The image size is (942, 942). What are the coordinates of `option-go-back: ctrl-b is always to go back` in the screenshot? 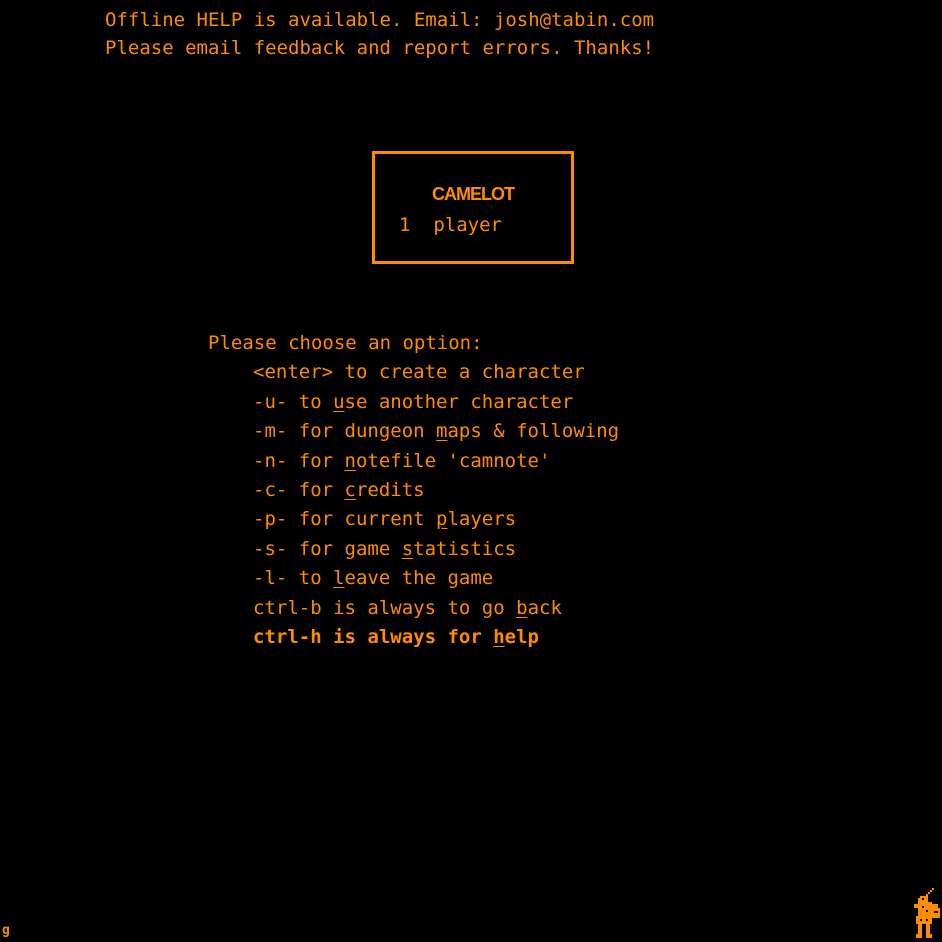 It's located at (413, 608).